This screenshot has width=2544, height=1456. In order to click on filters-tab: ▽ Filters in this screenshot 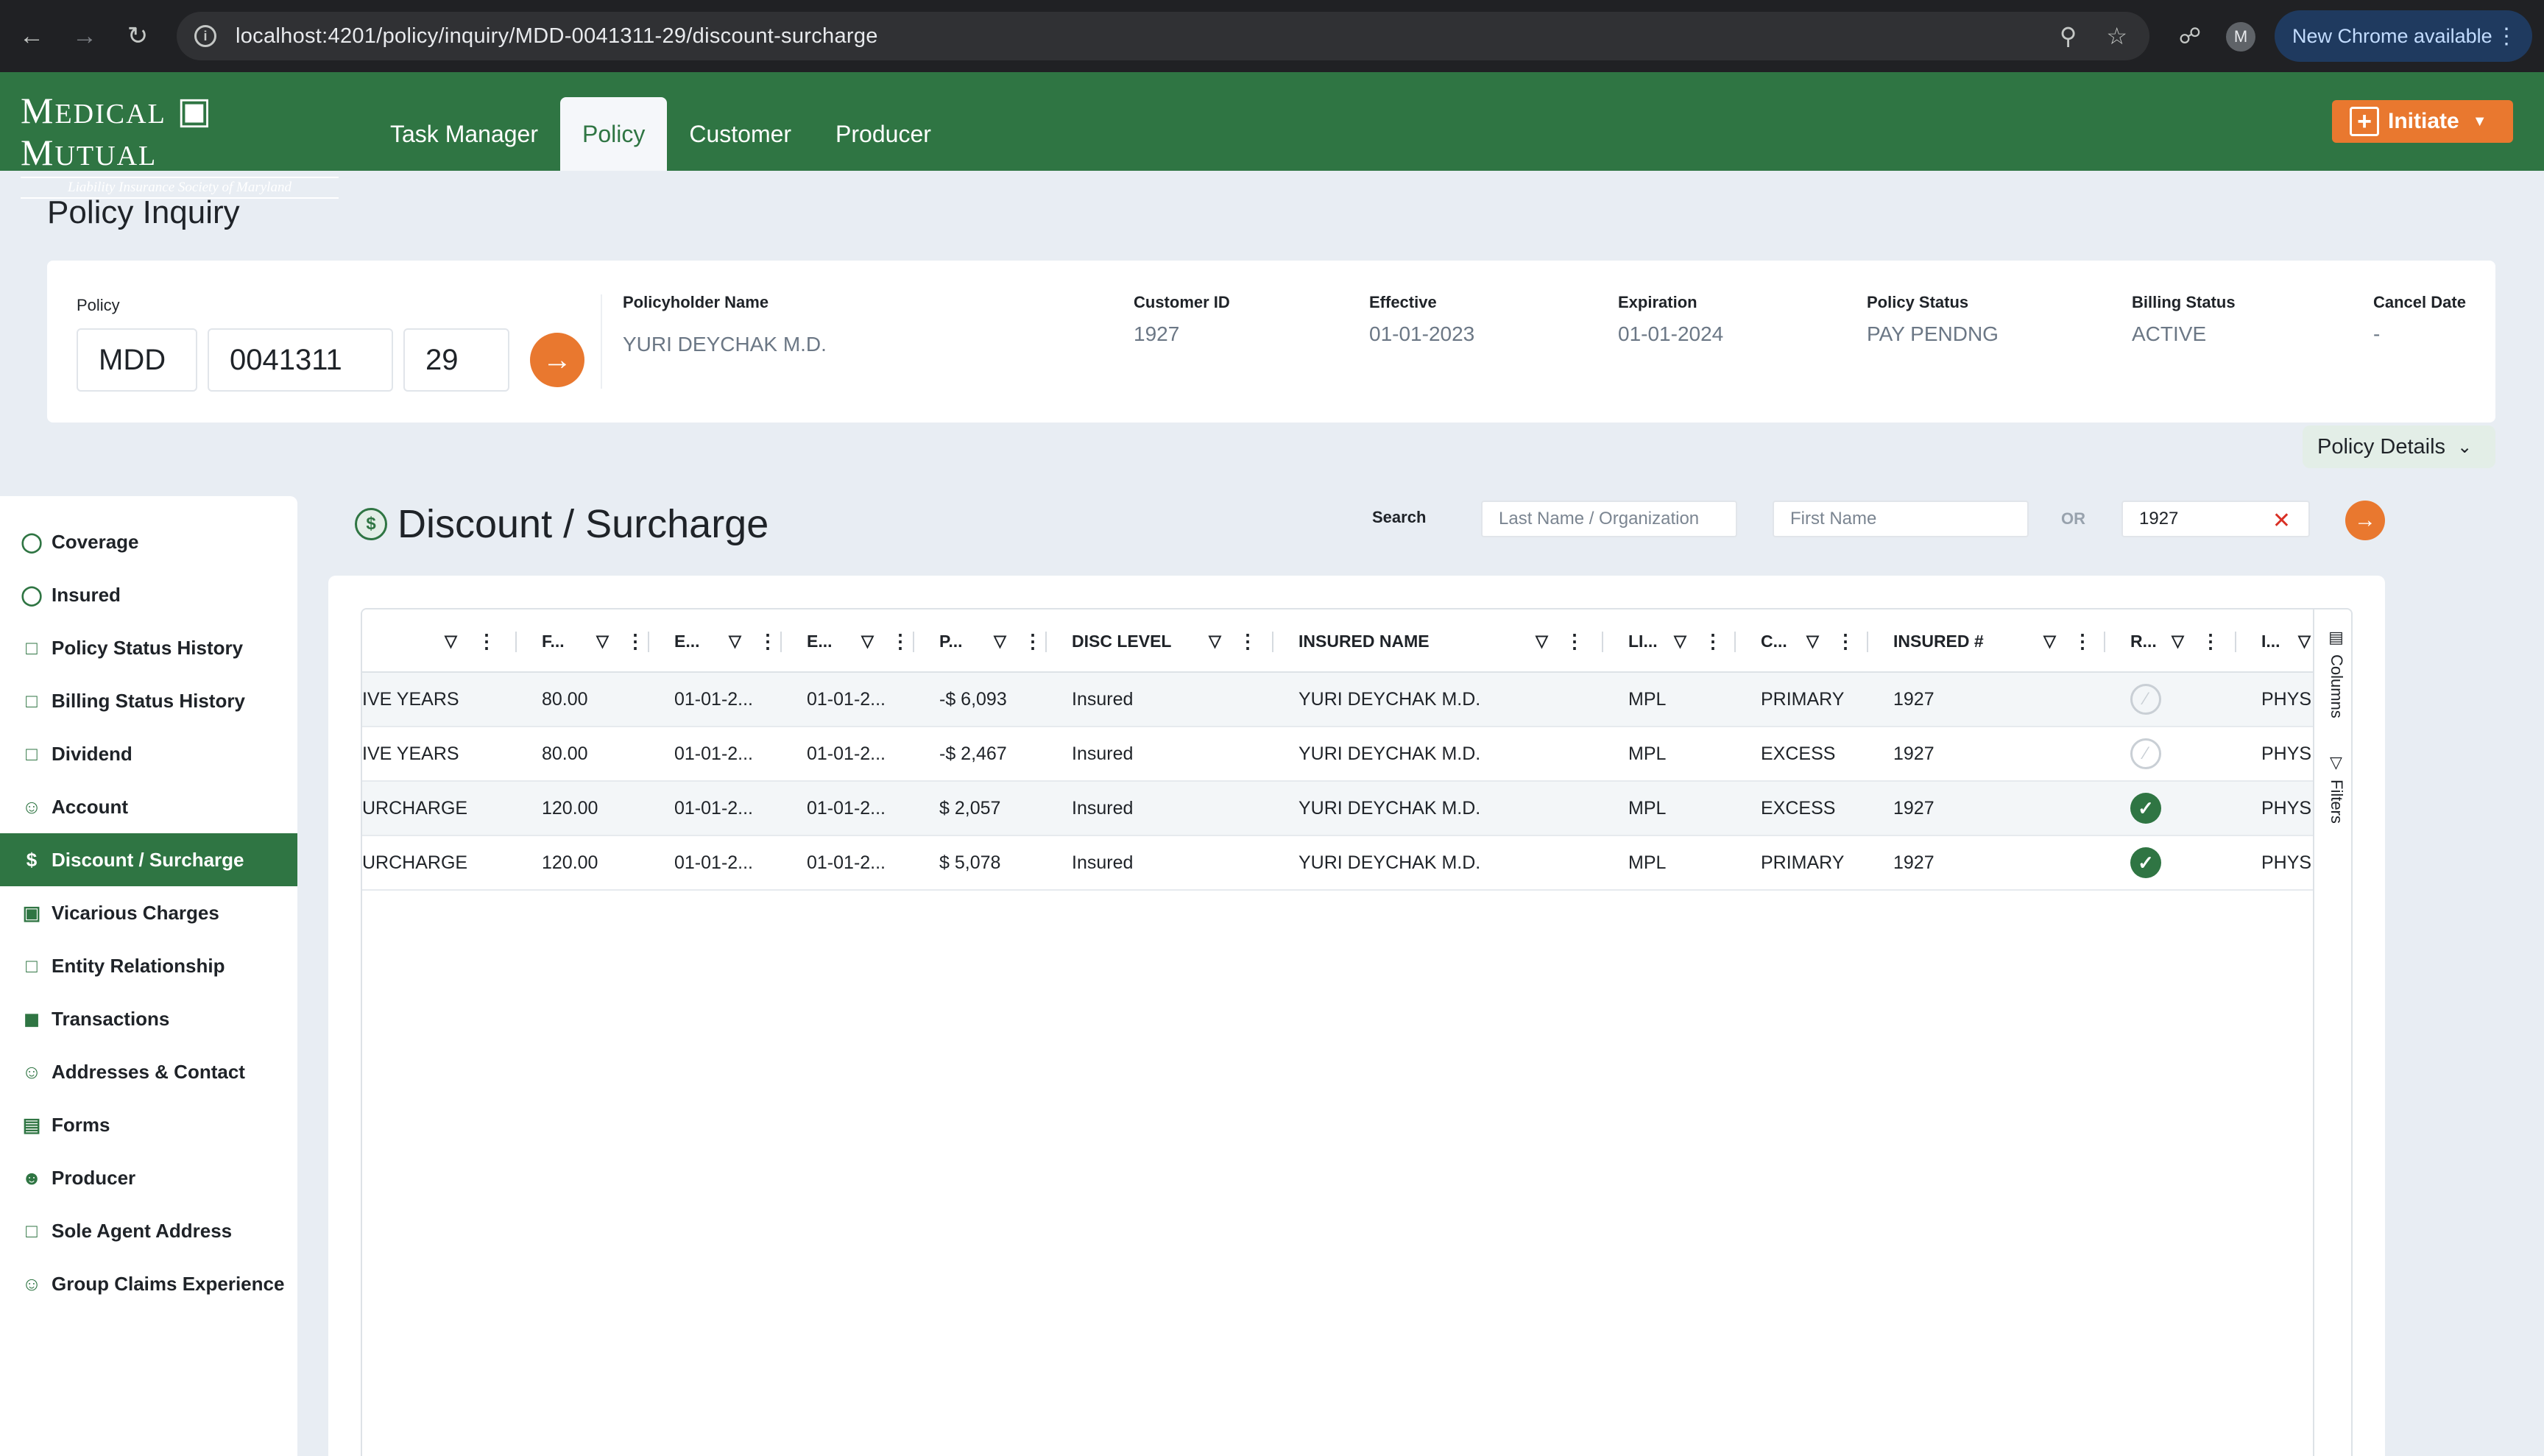, I will do `click(2336, 789)`.